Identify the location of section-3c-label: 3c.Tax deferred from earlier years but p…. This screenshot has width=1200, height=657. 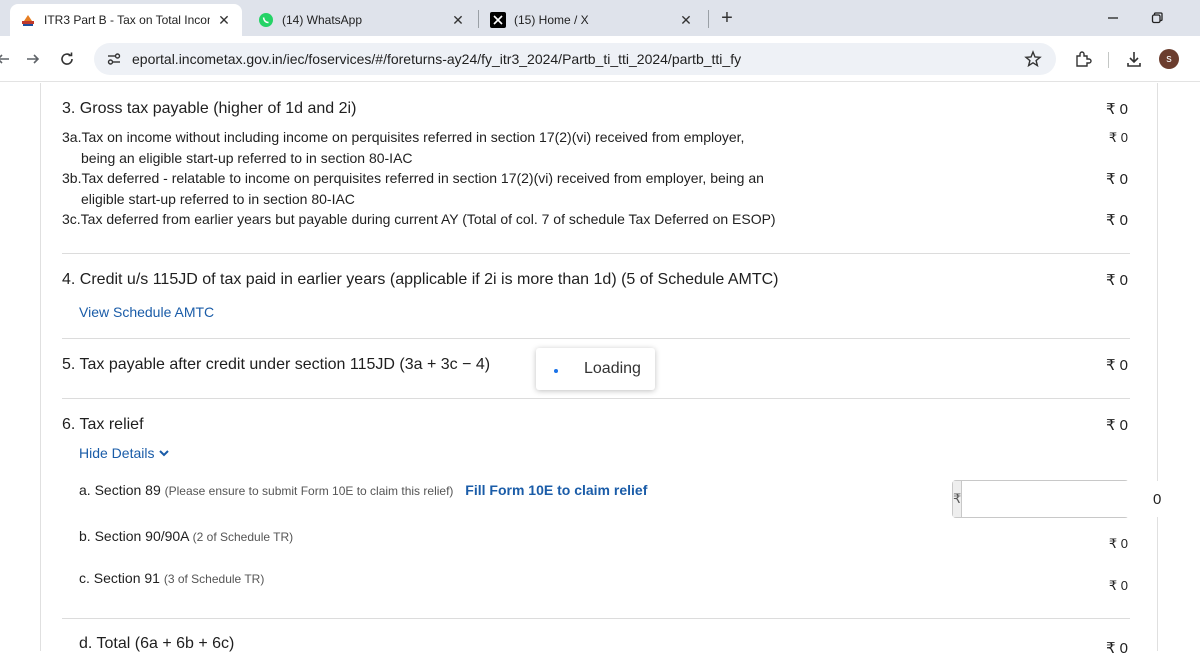
(419, 219).